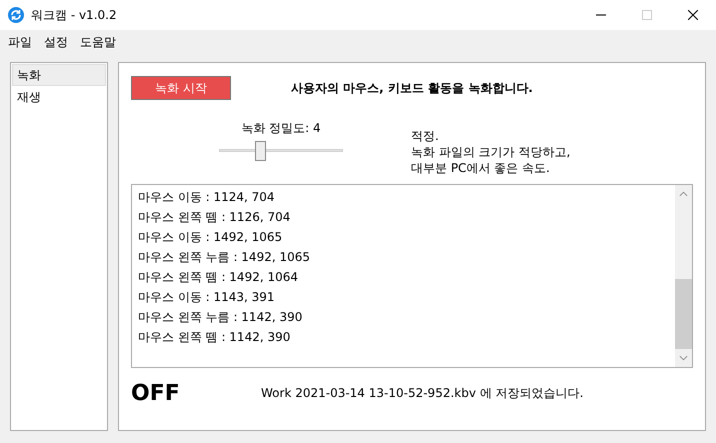  What do you see at coordinates (683, 194) in the screenshot?
I see `scroll-up-icon` at bounding box center [683, 194].